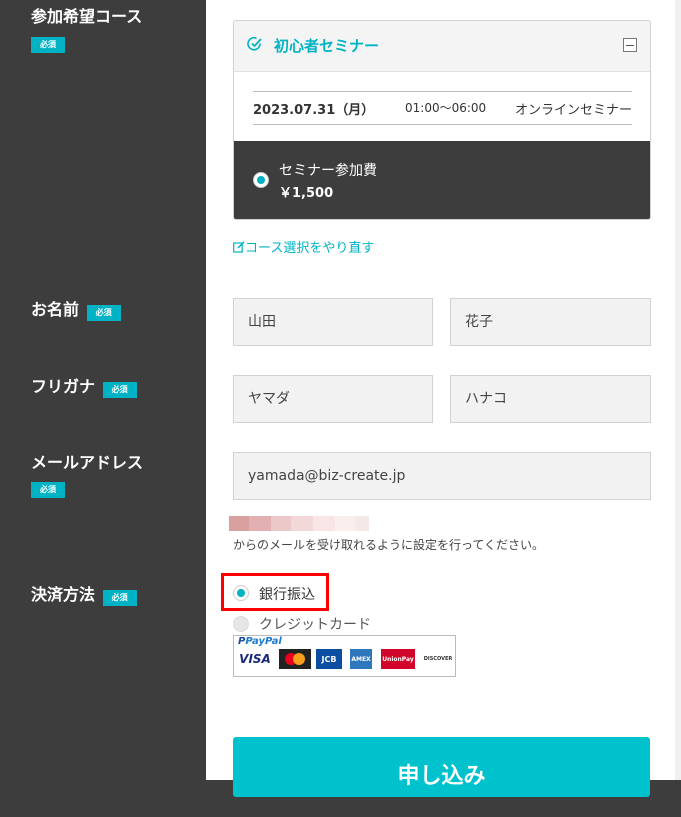 This screenshot has height=817, width=681. What do you see at coordinates (299, 523) in the screenshot?
I see `redacted-address` at bounding box center [299, 523].